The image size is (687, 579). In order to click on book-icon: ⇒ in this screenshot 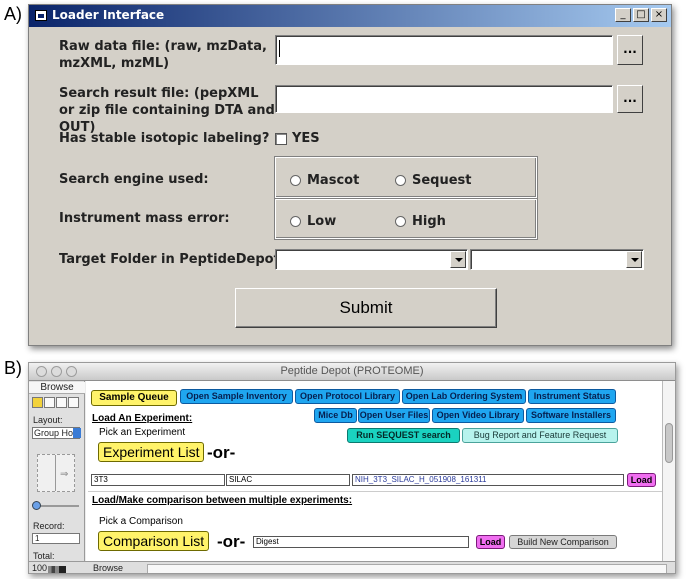, I will do `click(56, 473)`.